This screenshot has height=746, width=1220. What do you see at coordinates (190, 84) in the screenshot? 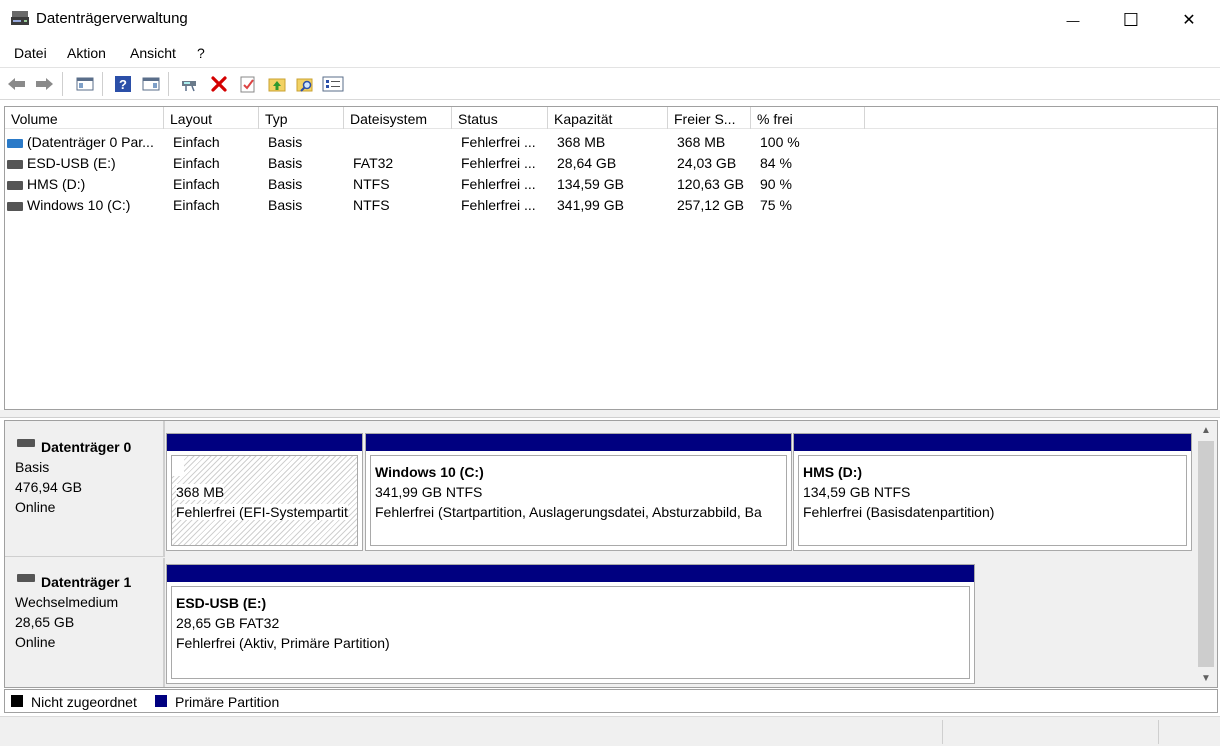
I see `connect-drive-button` at bounding box center [190, 84].